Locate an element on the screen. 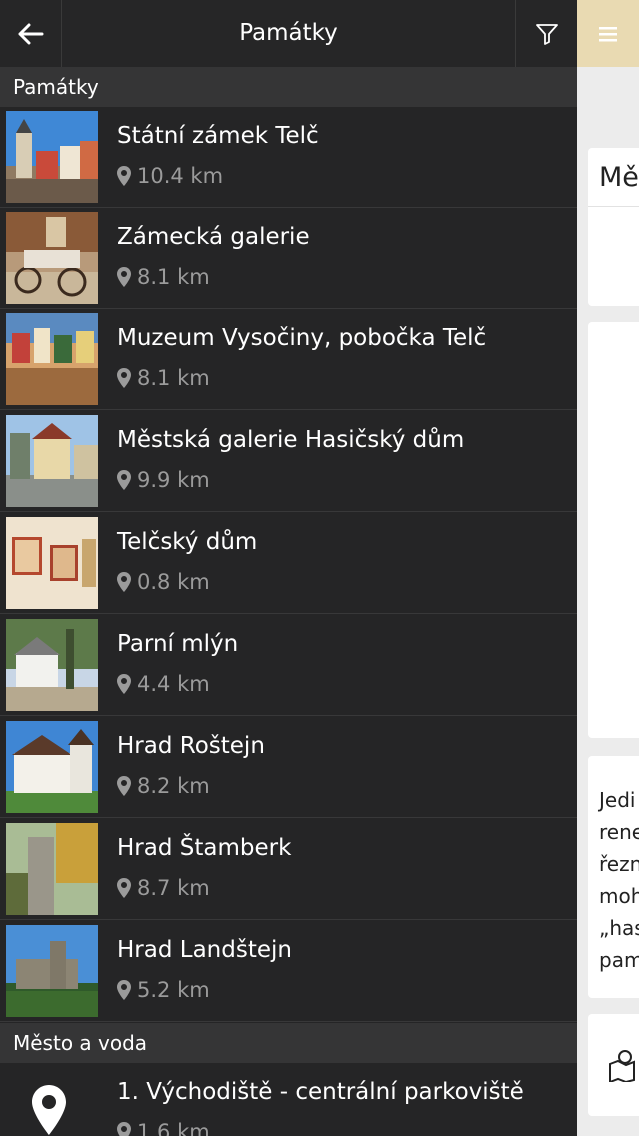 Image resolution: width=639 pixels, height=1136 pixels. page-title: Památky is located at coordinates (288, 33).